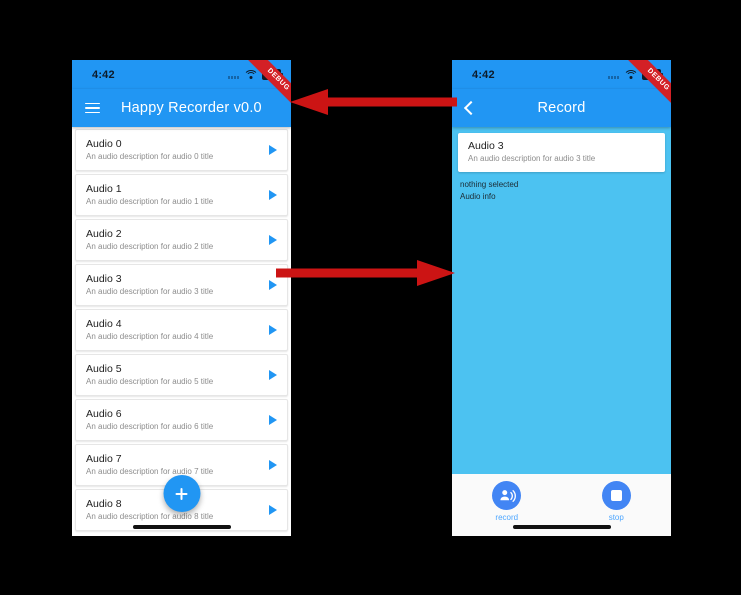  What do you see at coordinates (104, 368) in the screenshot?
I see `list-item-title: Audio 5` at bounding box center [104, 368].